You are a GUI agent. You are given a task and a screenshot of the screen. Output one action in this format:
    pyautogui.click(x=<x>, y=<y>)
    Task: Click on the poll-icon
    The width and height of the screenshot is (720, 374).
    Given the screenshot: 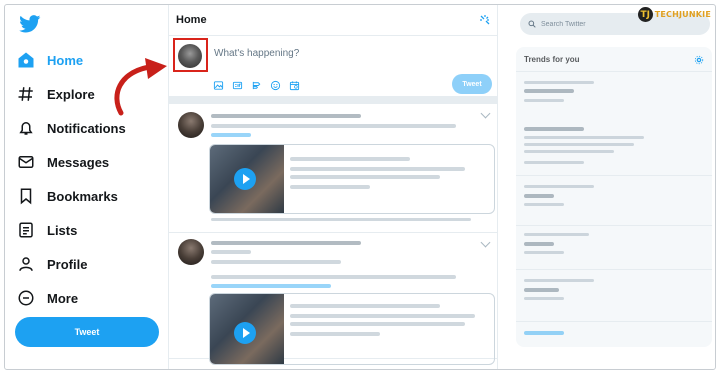 What is the action you would take?
    pyautogui.click(x=256, y=85)
    